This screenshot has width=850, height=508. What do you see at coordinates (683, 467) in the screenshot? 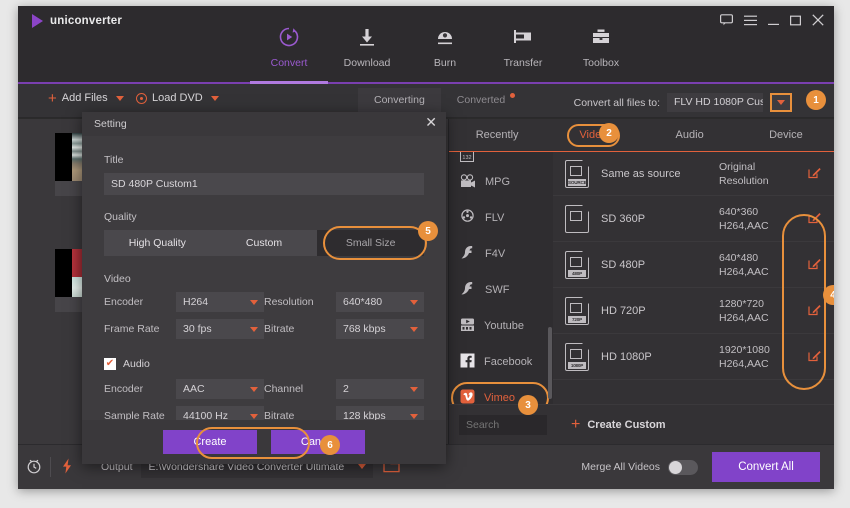
I see `merge-toggle` at bounding box center [683, 467].